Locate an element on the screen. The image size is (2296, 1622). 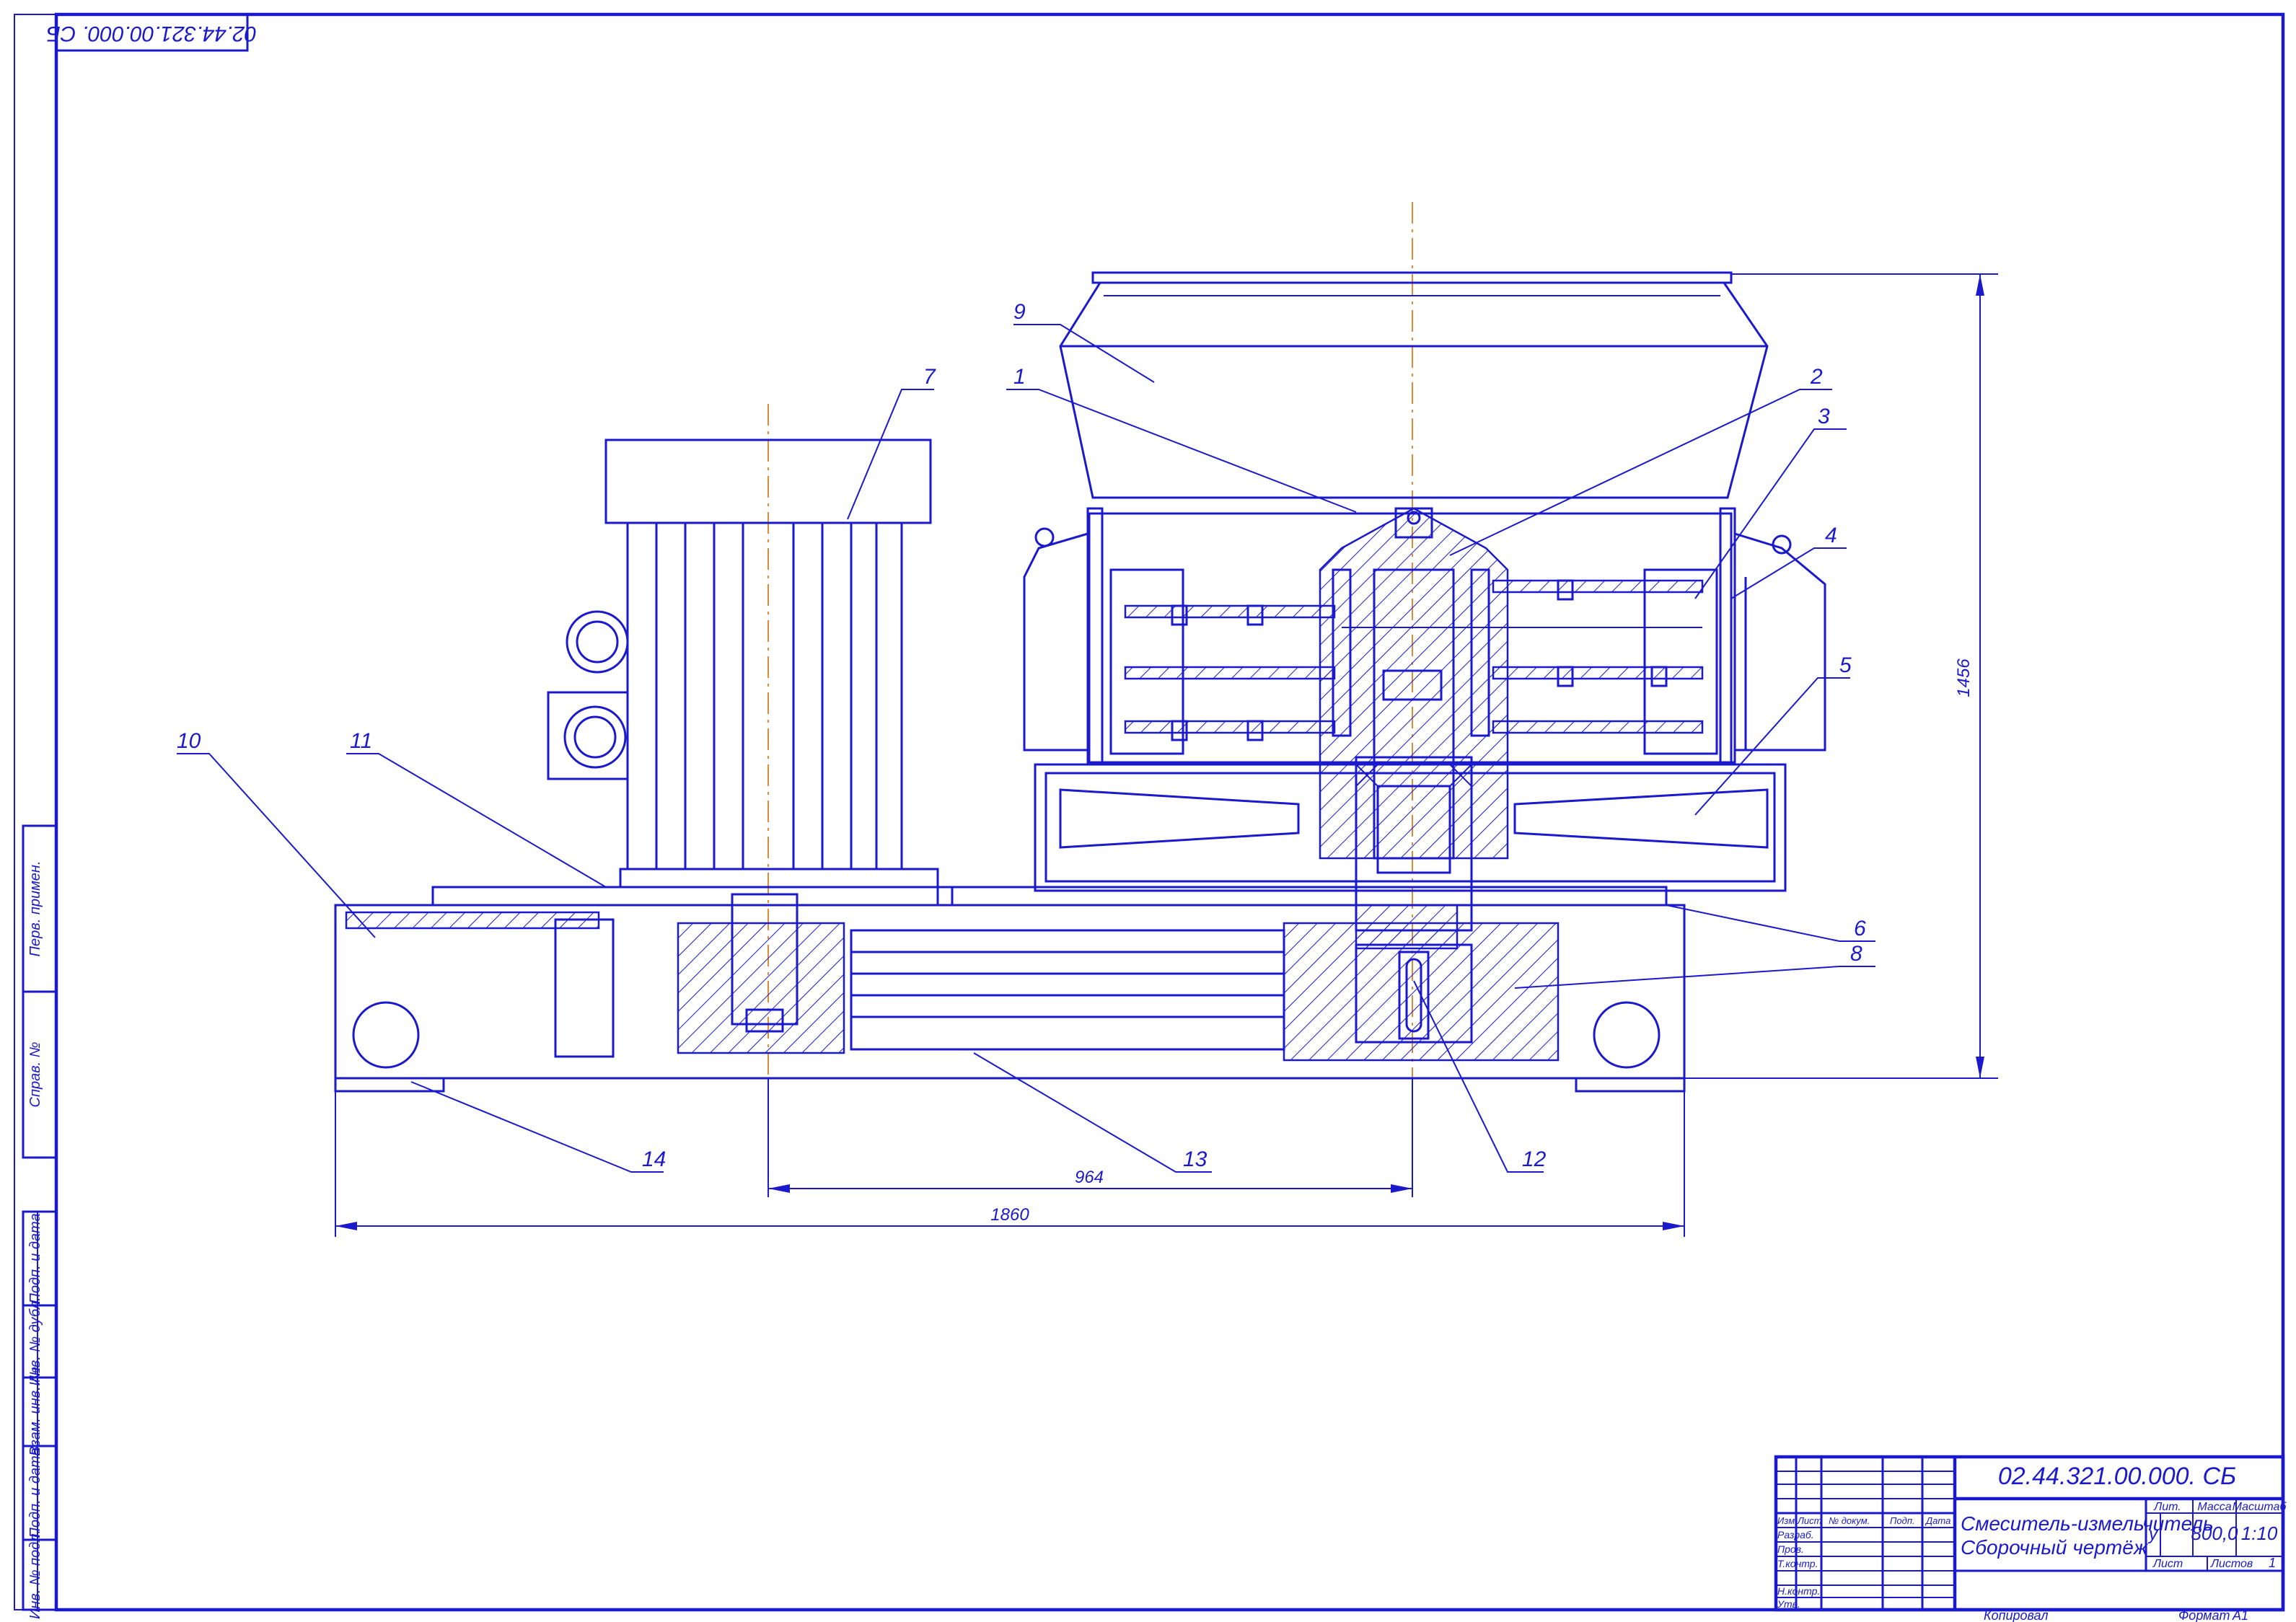
callout-8: 8 is located at coordinates (1856, 954).